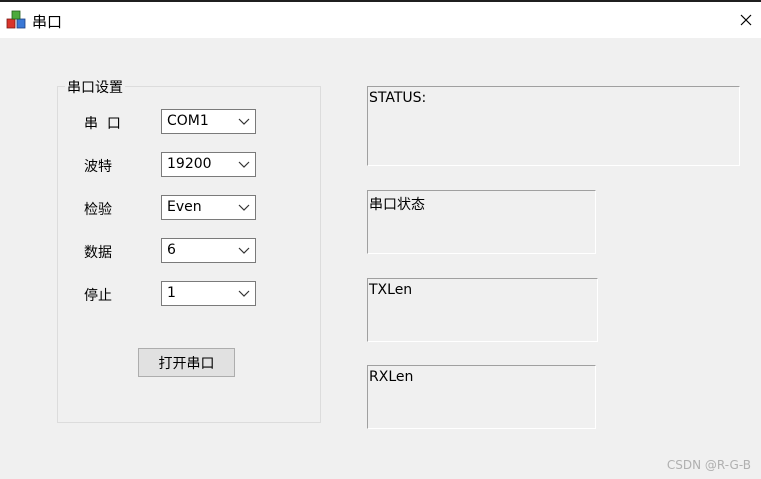 The width and height of the screenshot is (761, 479). What do you see at coordinates (208, 207) in the screenshot?
I see `parity-select: Even` at bounding box center [208, 207].